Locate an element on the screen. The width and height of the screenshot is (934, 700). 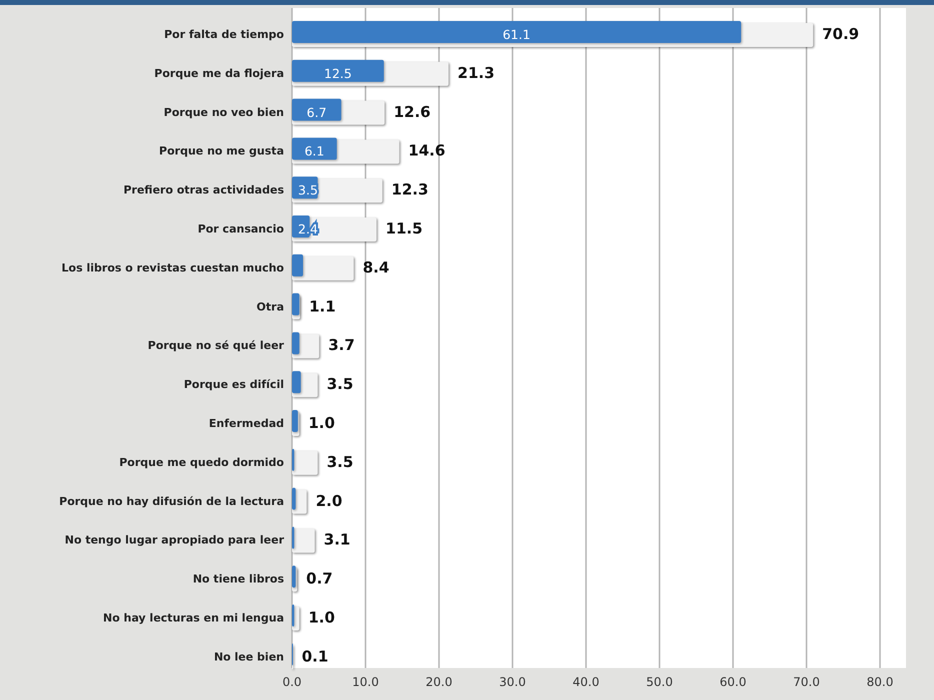
value-label: 6.1 is located at coordinates (314, 151).